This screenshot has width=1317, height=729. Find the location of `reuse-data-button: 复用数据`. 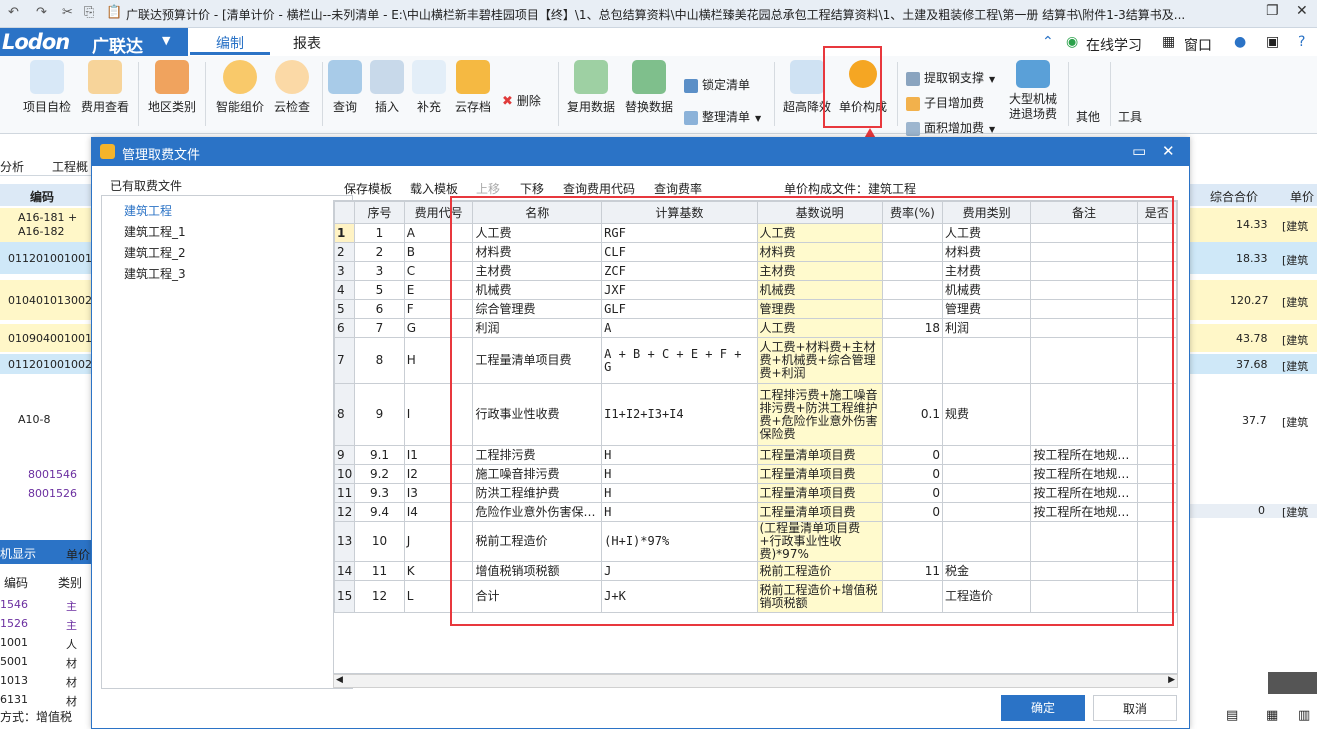

reuse-data-button: 复用数据 is located at coordinates (591, 87).